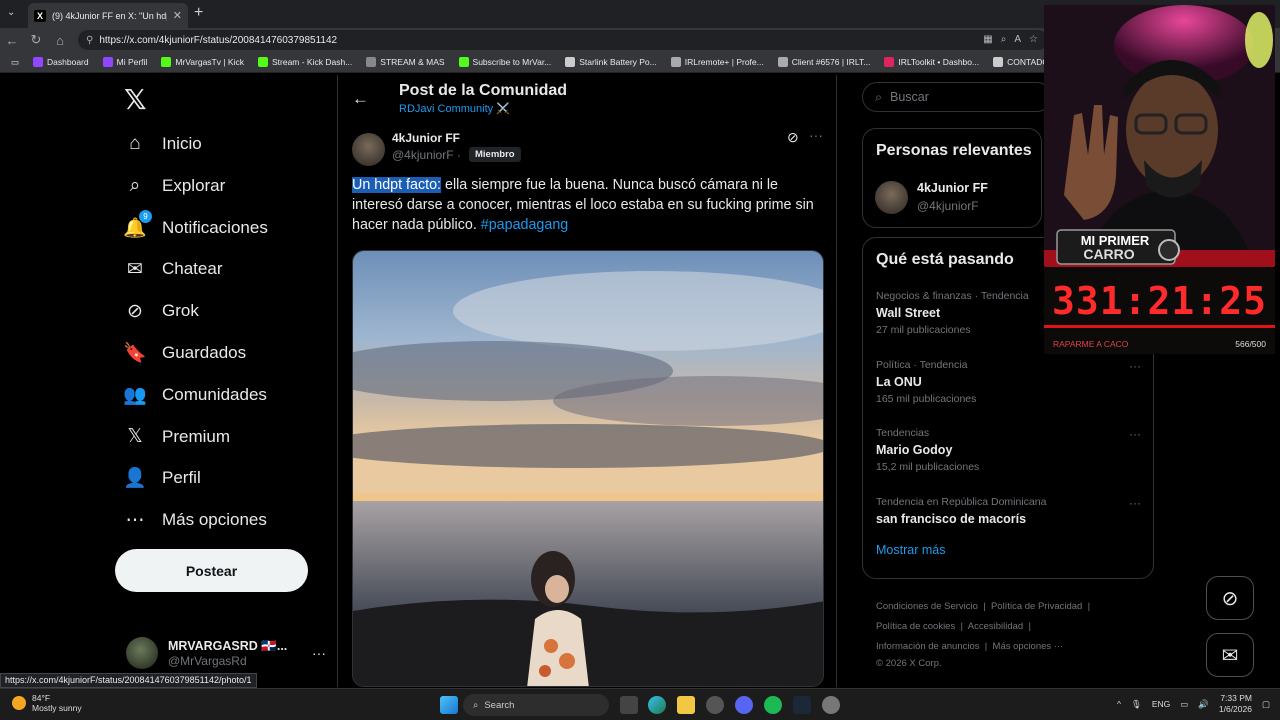 The image size is (1280, 720). Describe the element at coordinates (125, 62) in the screenshot. I see `bookmark-item: Mi Perfil` at that location.